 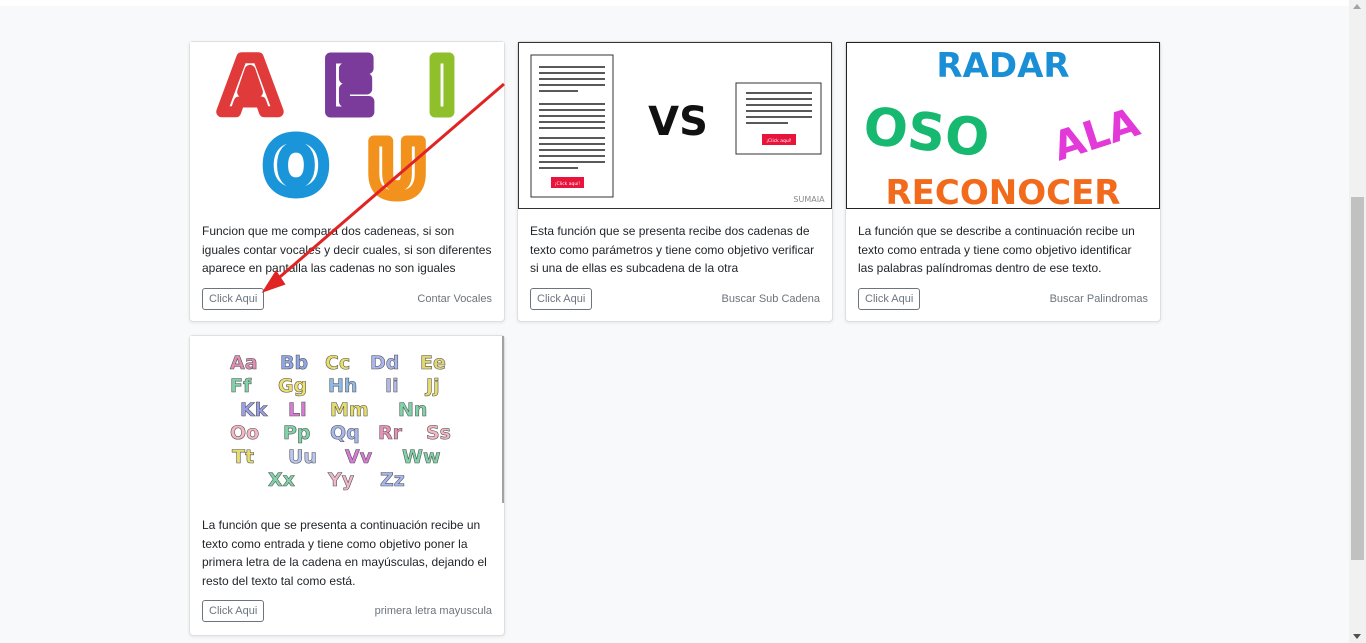 What do you see at coordinates (1357, 6) in the screenshot?
I see `scroll-up-icon` at bounding box center [1357, 6].